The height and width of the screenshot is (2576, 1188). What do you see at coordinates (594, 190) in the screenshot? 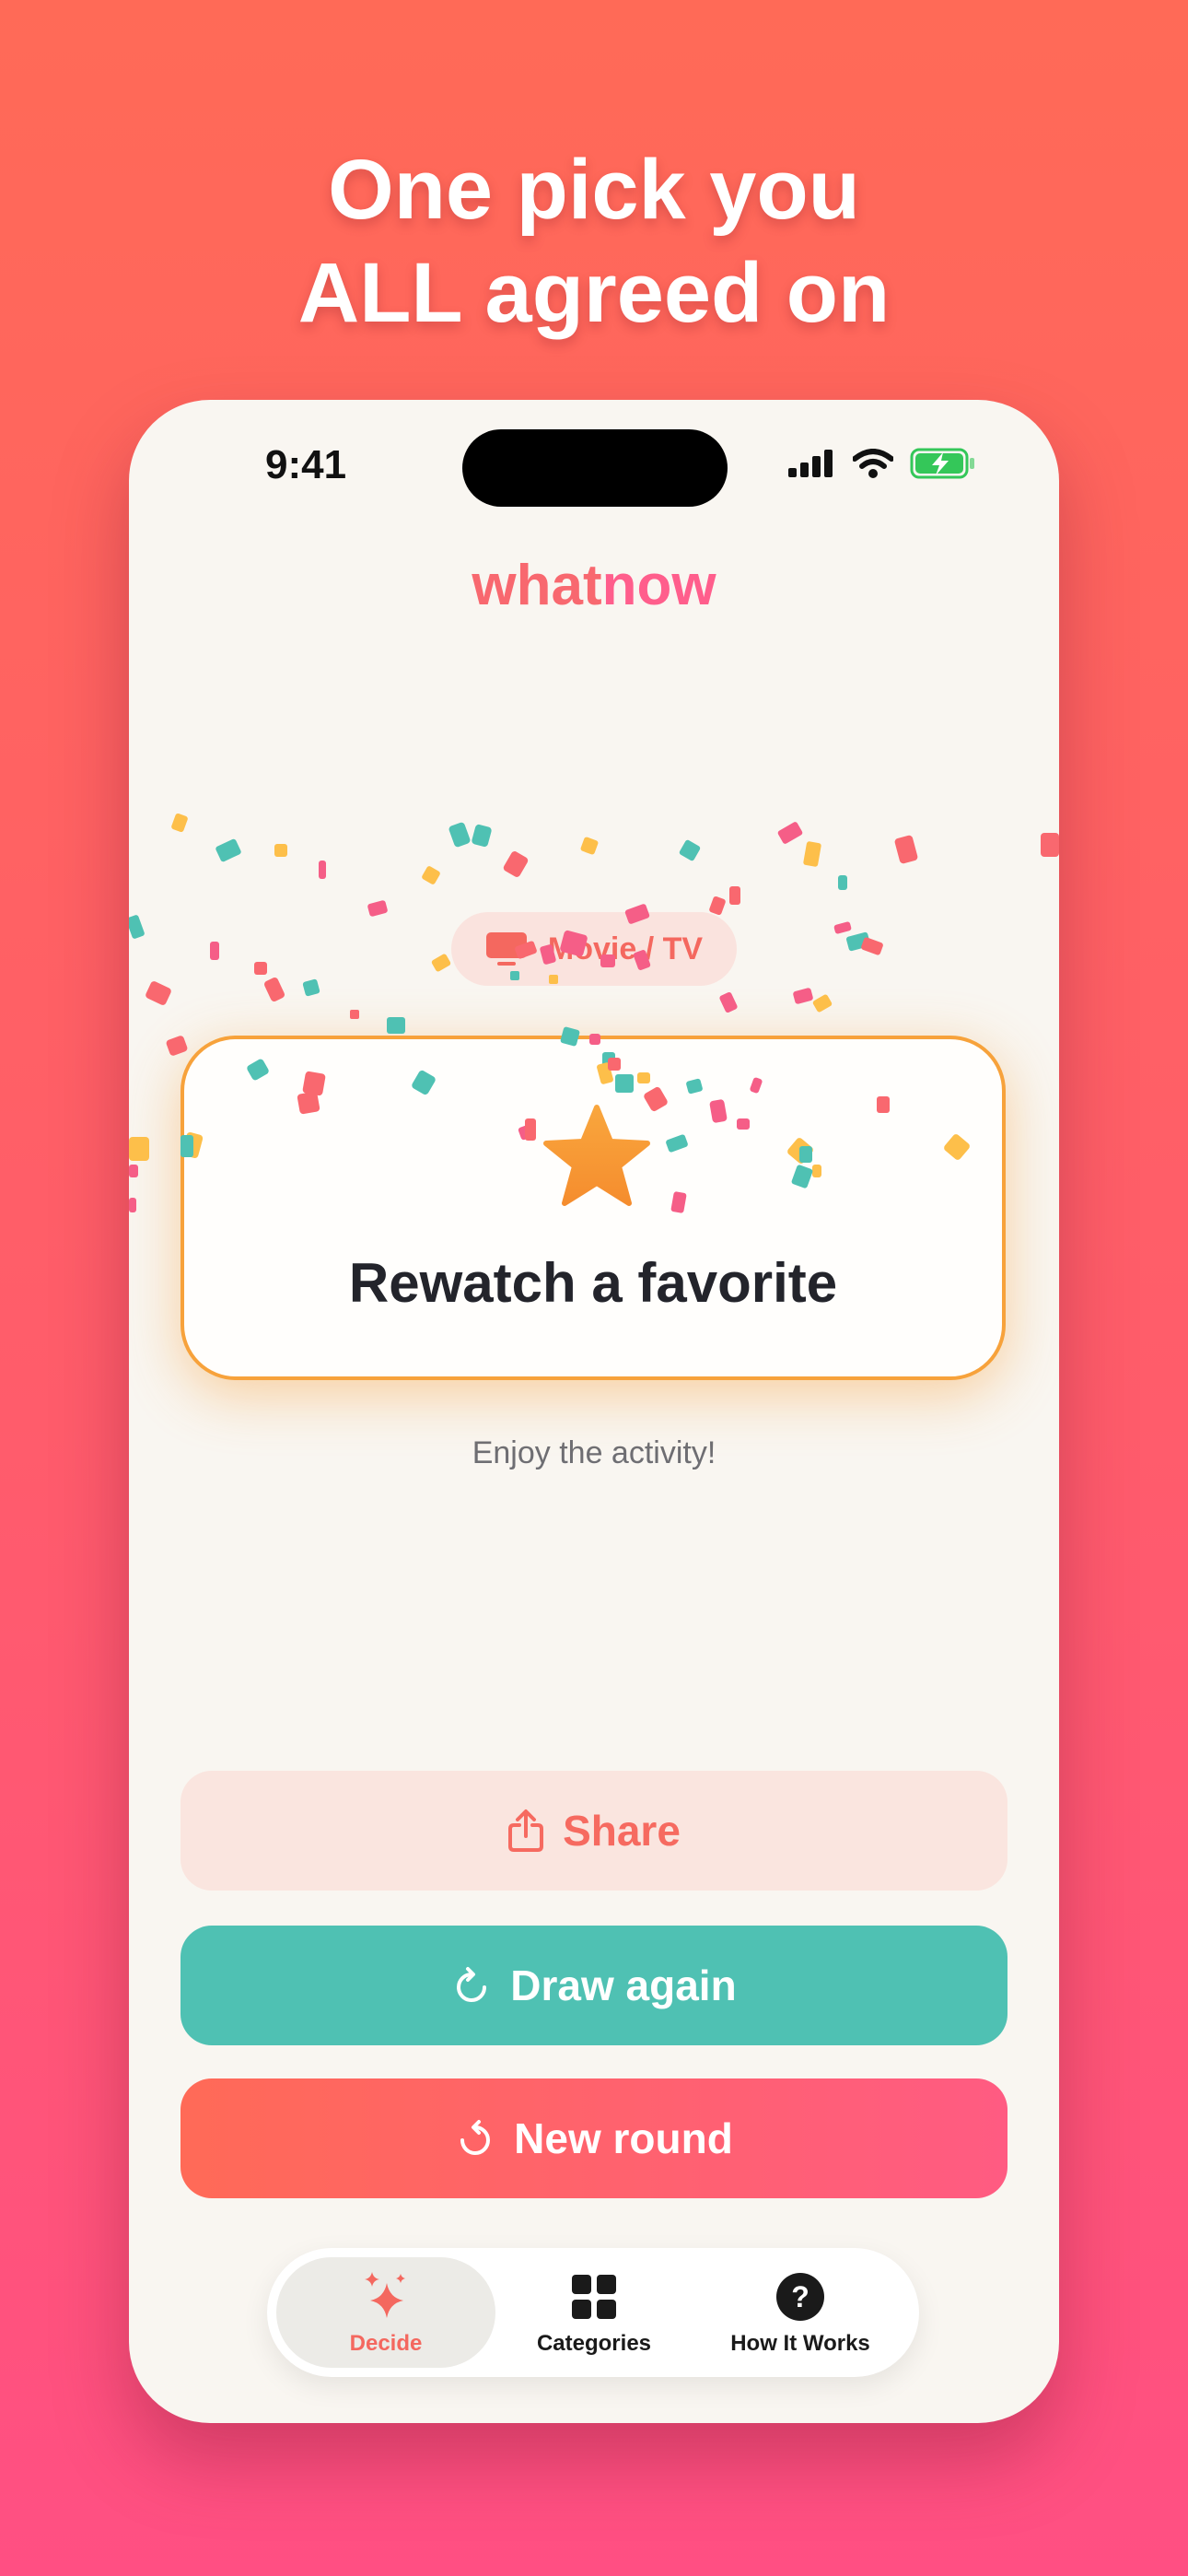
I see `headline-line-1: One pick you` at bounding box center [594, 190].